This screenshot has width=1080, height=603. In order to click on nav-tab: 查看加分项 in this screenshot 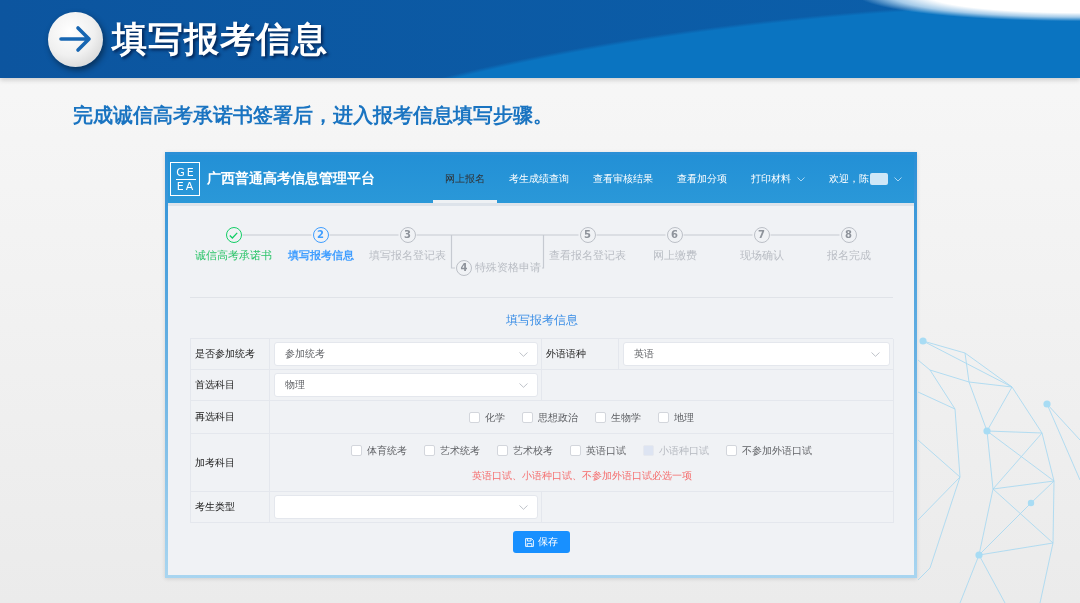, I will do `click(702, 179)`.